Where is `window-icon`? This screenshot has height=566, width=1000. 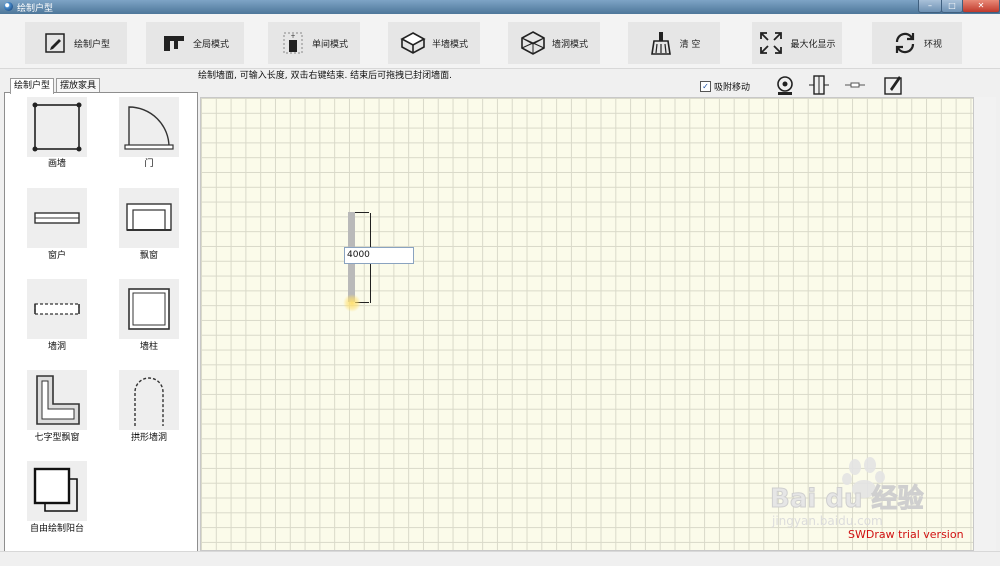 window-icon is located at coordinates (57, 218).